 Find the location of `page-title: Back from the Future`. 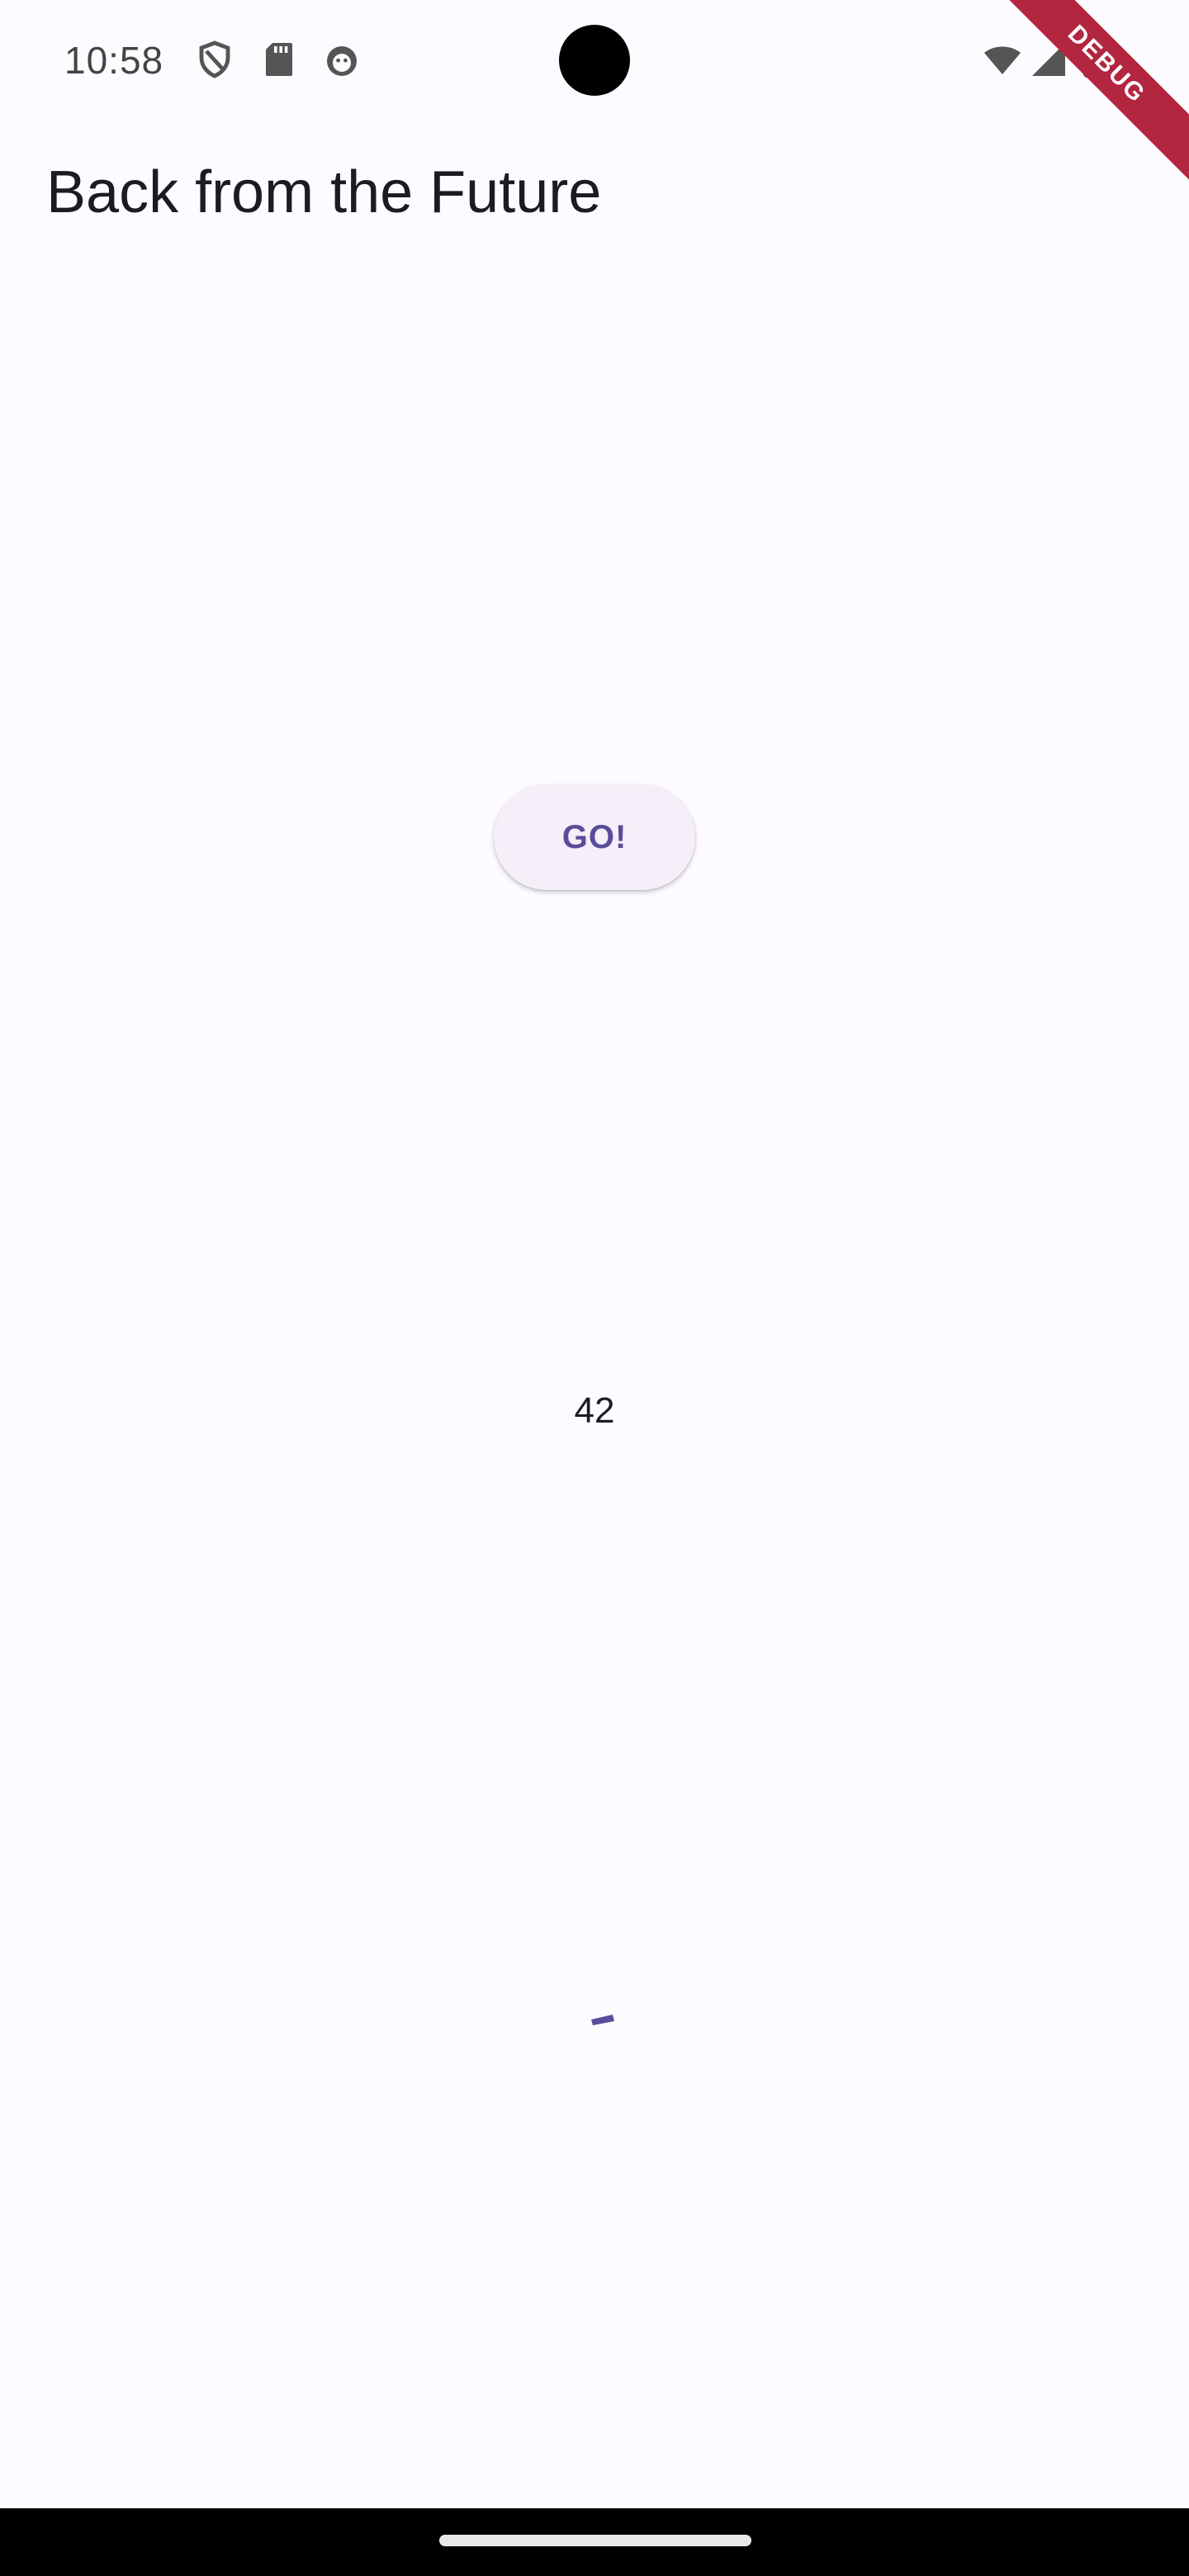

page-title: Back from the Future is located at coordinates (324, 192).